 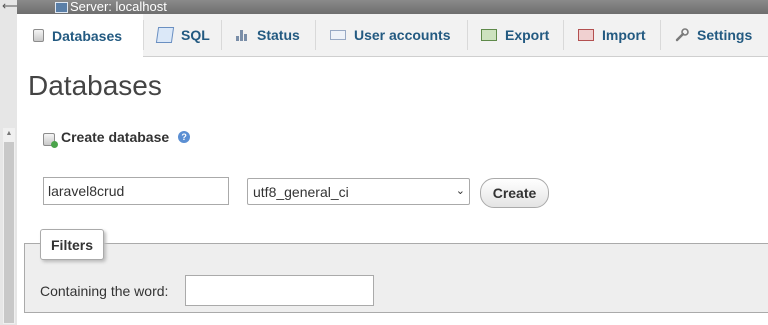 I want to click on create-database-heading: Create database ?, so click(x=117, y=138).